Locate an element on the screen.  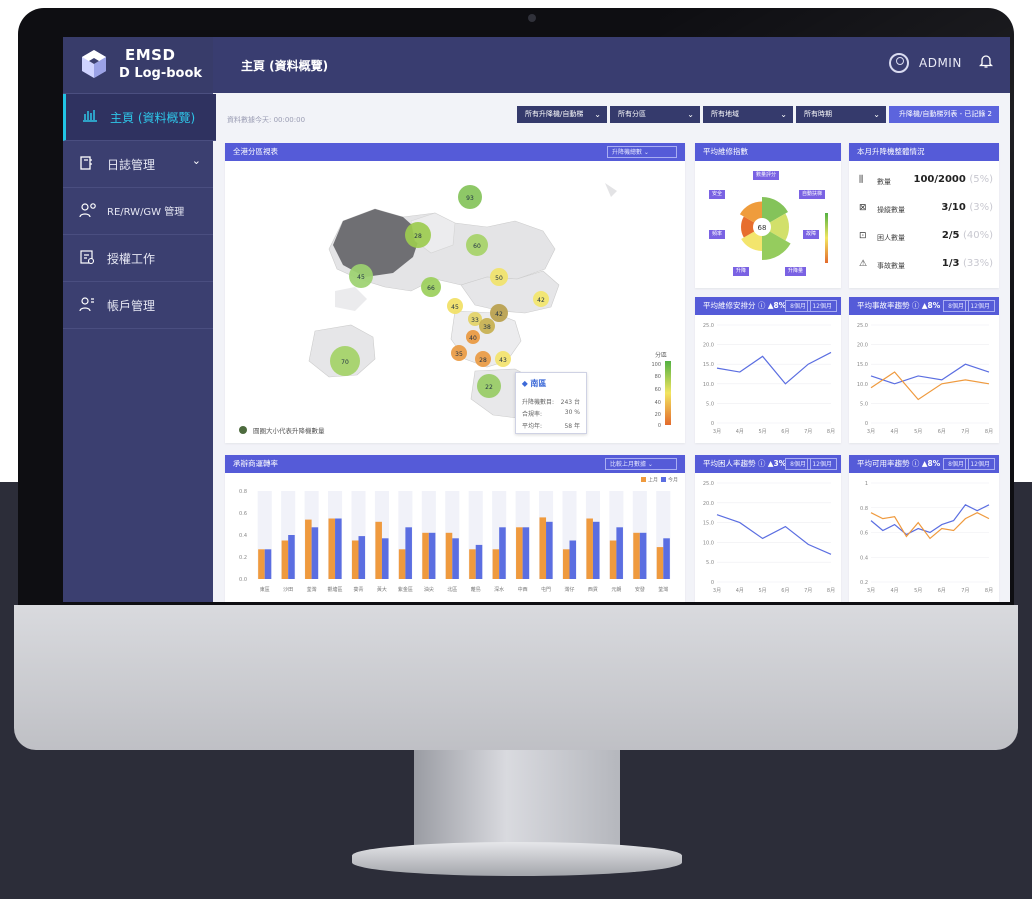
top-bar: 主頁 (資料概覽) ADMIN is located at coordinates (611, 65).